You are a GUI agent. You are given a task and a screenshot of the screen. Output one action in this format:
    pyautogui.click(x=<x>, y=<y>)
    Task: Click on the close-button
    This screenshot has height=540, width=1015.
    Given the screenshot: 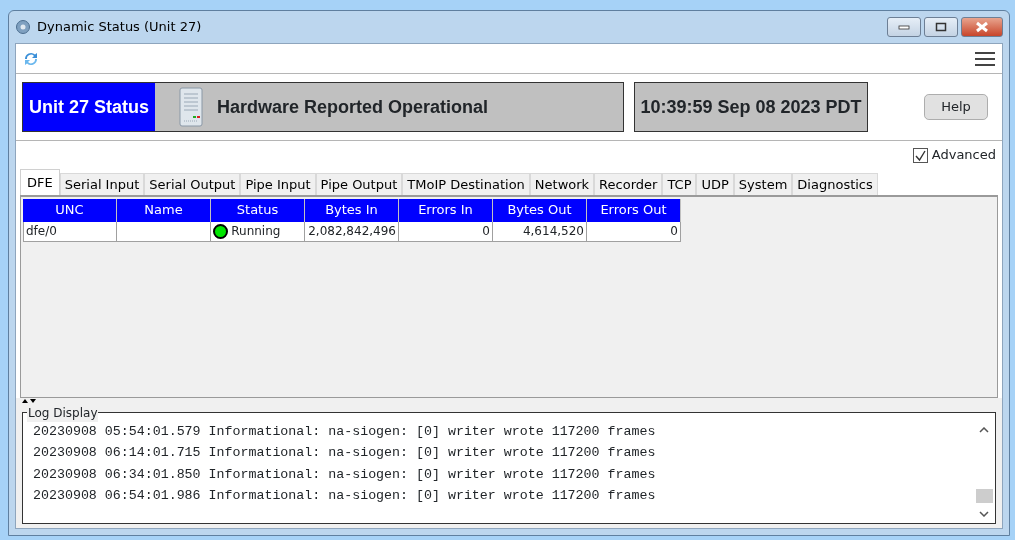 What is the action you would take?
    pyautogui.click(x=982, y=27)
    